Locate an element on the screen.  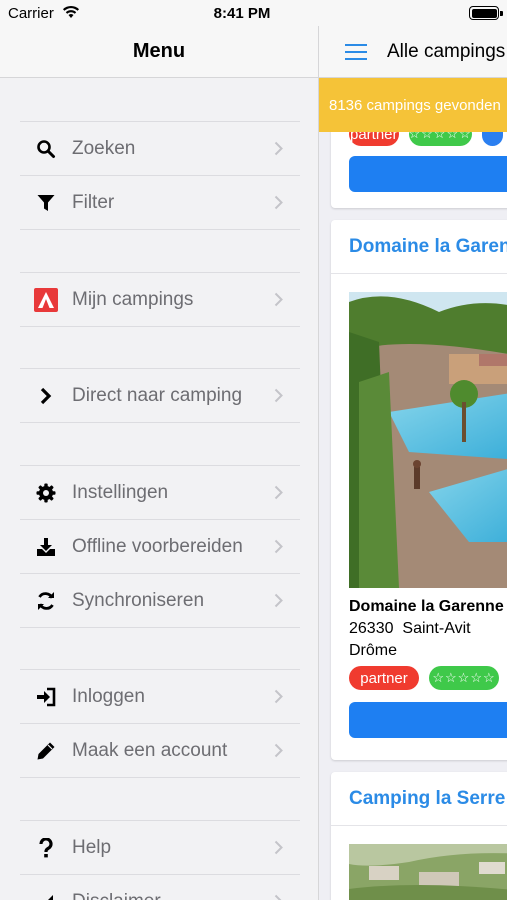
menu-group-direct: Direct naar camping is located at coordinates (160, 395).